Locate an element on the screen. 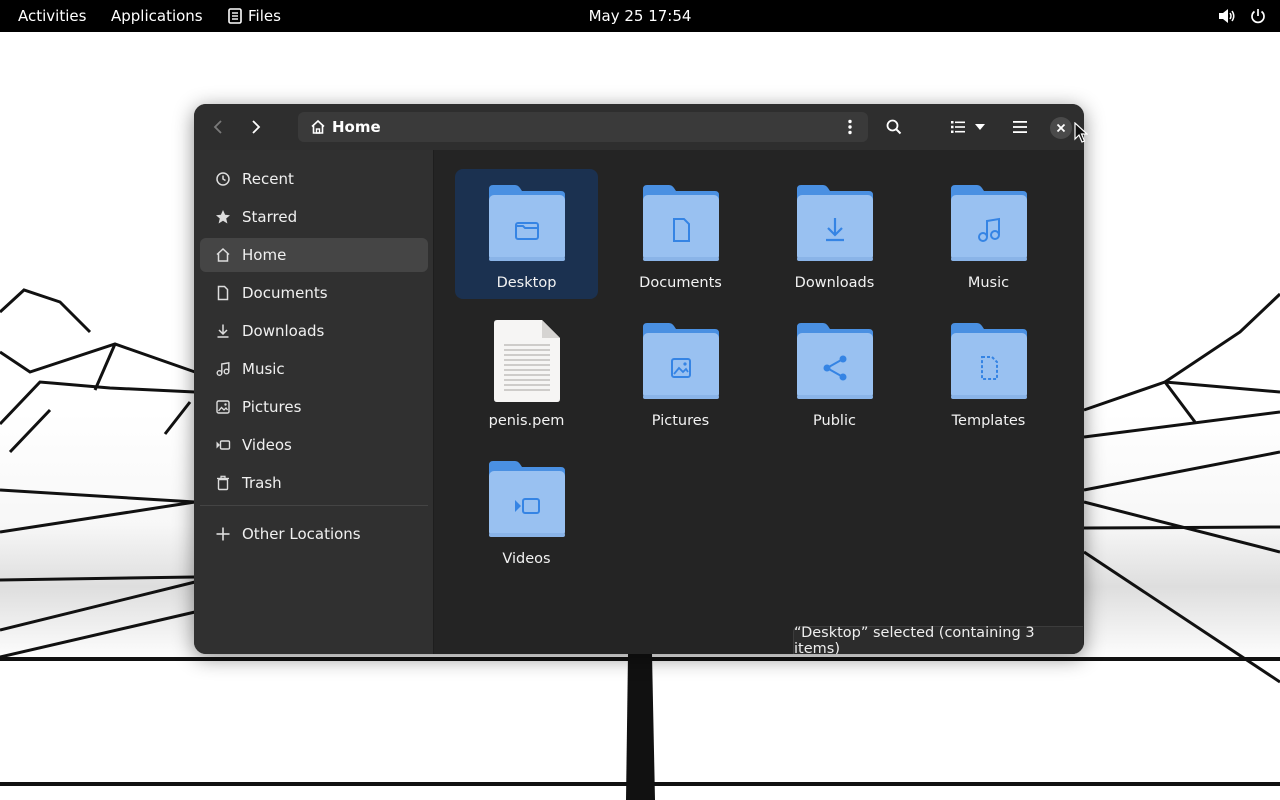 This screenshot has width=1280, height=800. app-name-label: Files is located at coordinates (264, 16).